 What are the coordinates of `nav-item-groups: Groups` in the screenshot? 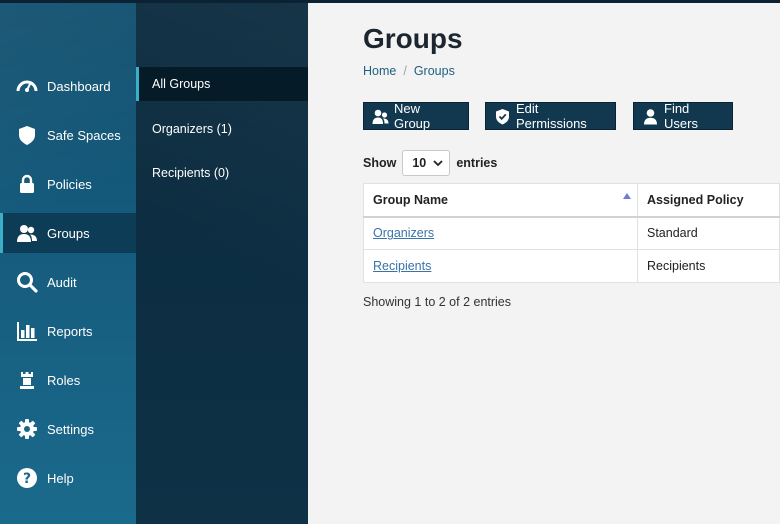 It's located at (68, 233).